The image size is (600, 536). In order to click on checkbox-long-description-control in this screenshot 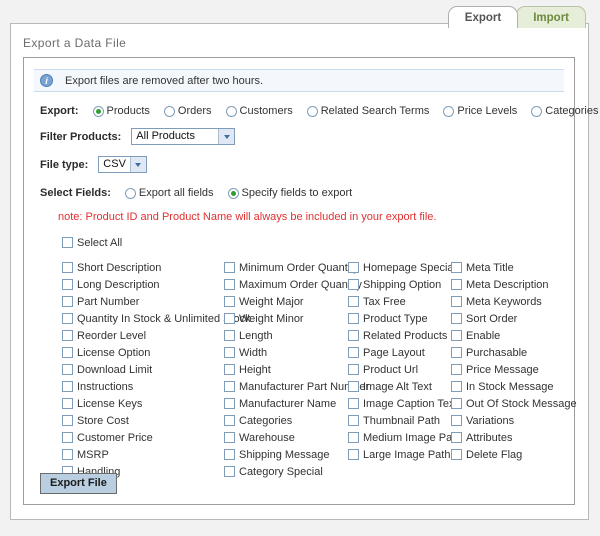, I will do `click(67, 284)`.